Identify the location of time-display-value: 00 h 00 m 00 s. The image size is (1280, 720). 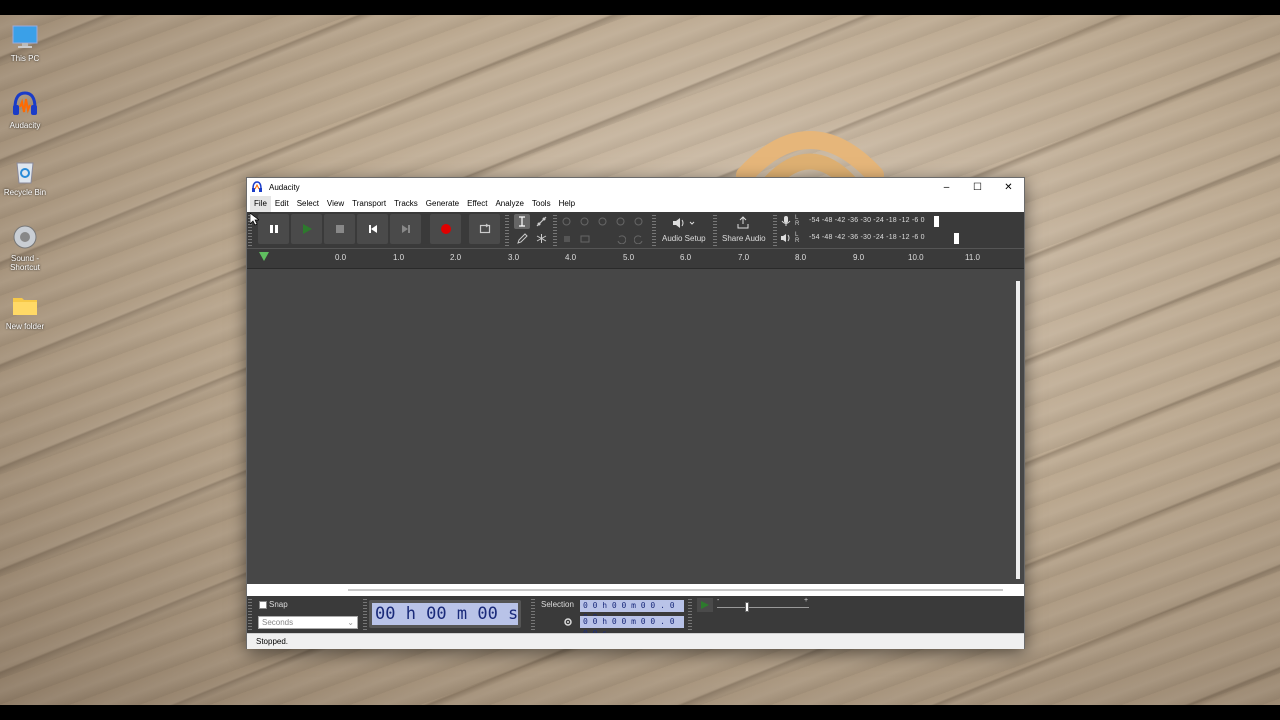
(445, 614).